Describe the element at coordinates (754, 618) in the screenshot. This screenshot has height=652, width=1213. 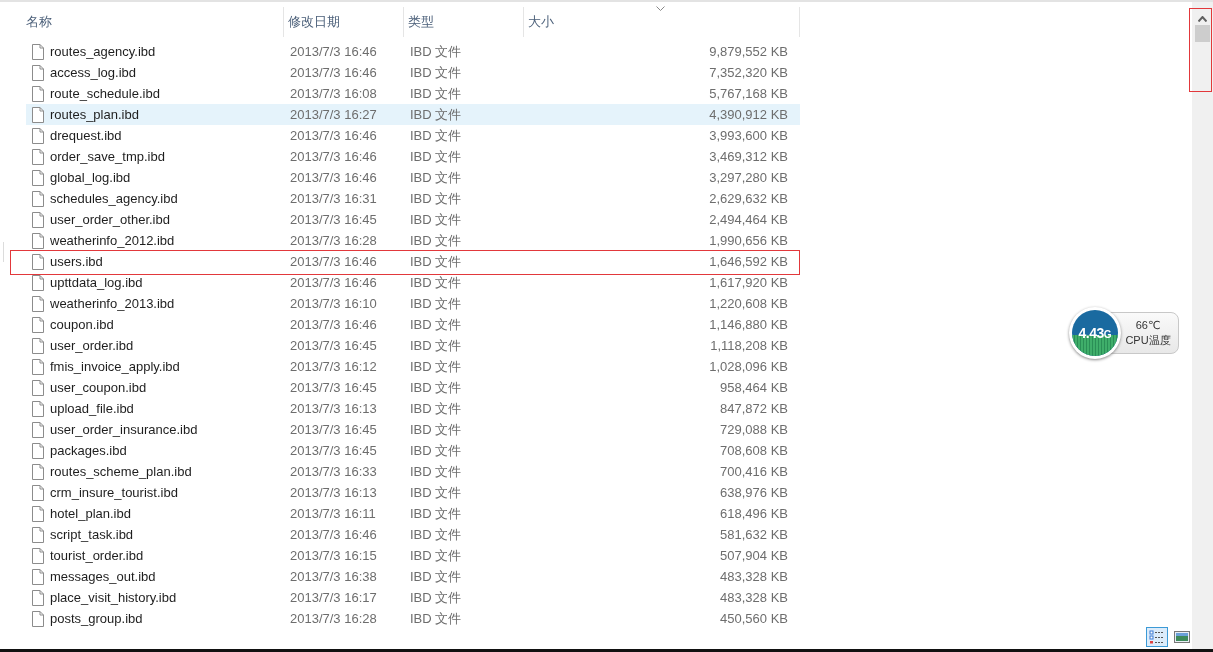
I see `size-cell: 450,560 KB` at that location.